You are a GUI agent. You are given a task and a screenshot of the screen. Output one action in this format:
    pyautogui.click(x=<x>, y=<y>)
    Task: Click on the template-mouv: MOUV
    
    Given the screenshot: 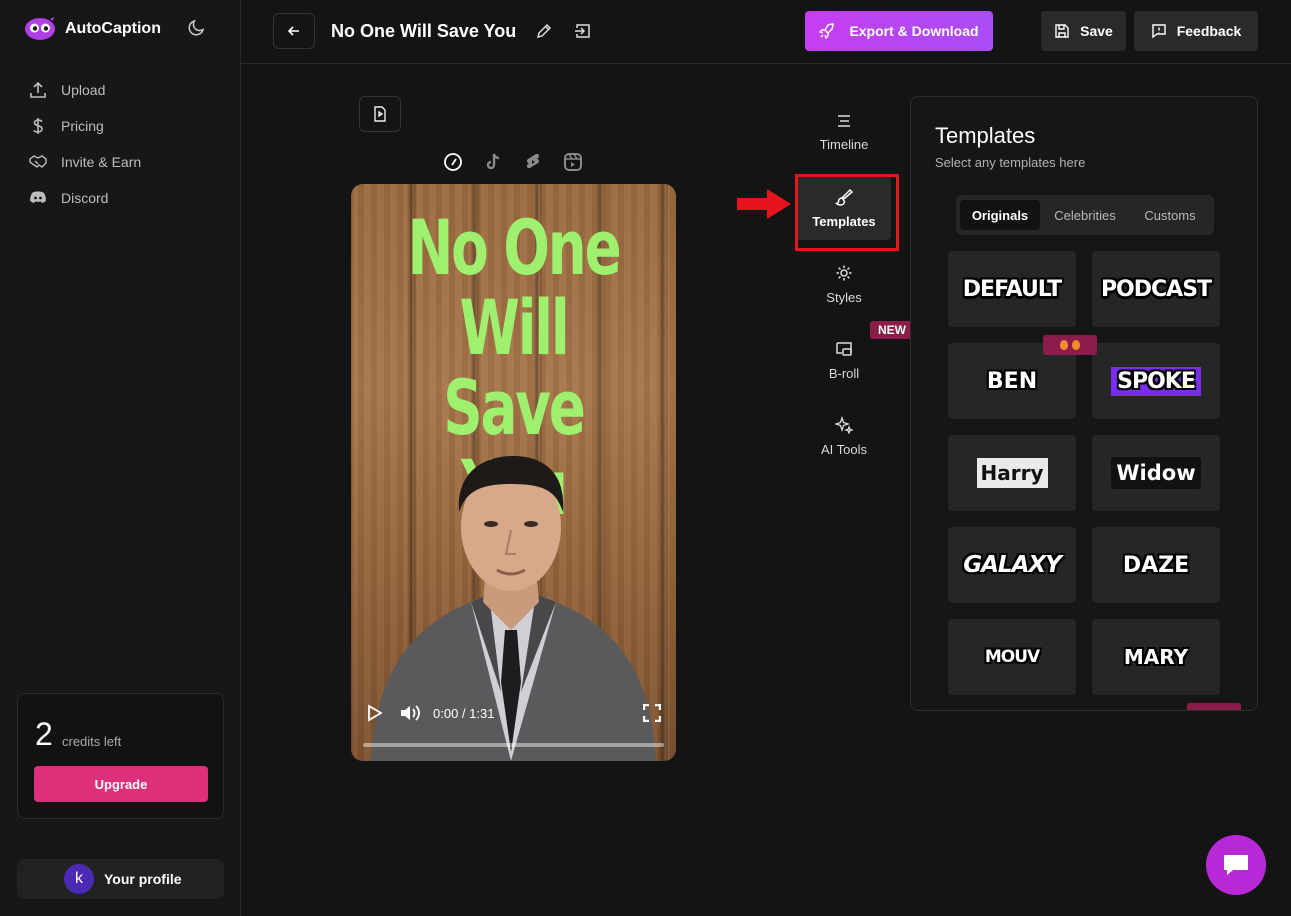 What is the action you would take?
    pyautogui.click(x=1012, y=657)
    